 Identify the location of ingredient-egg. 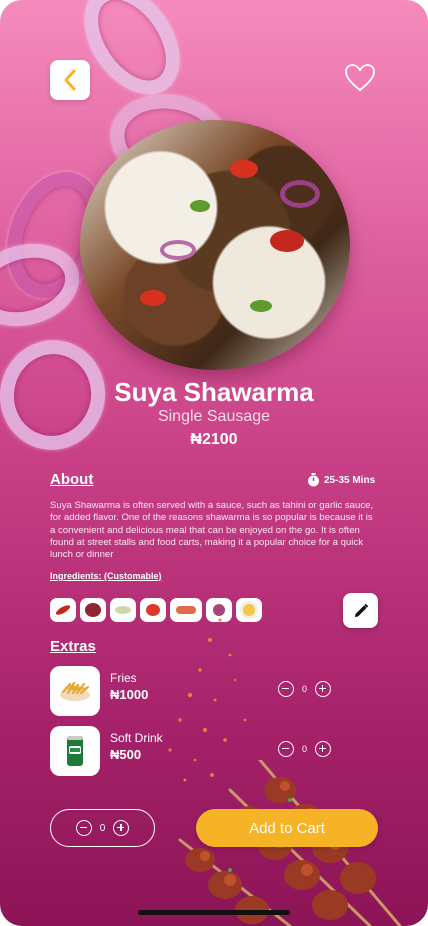
(249, 610).